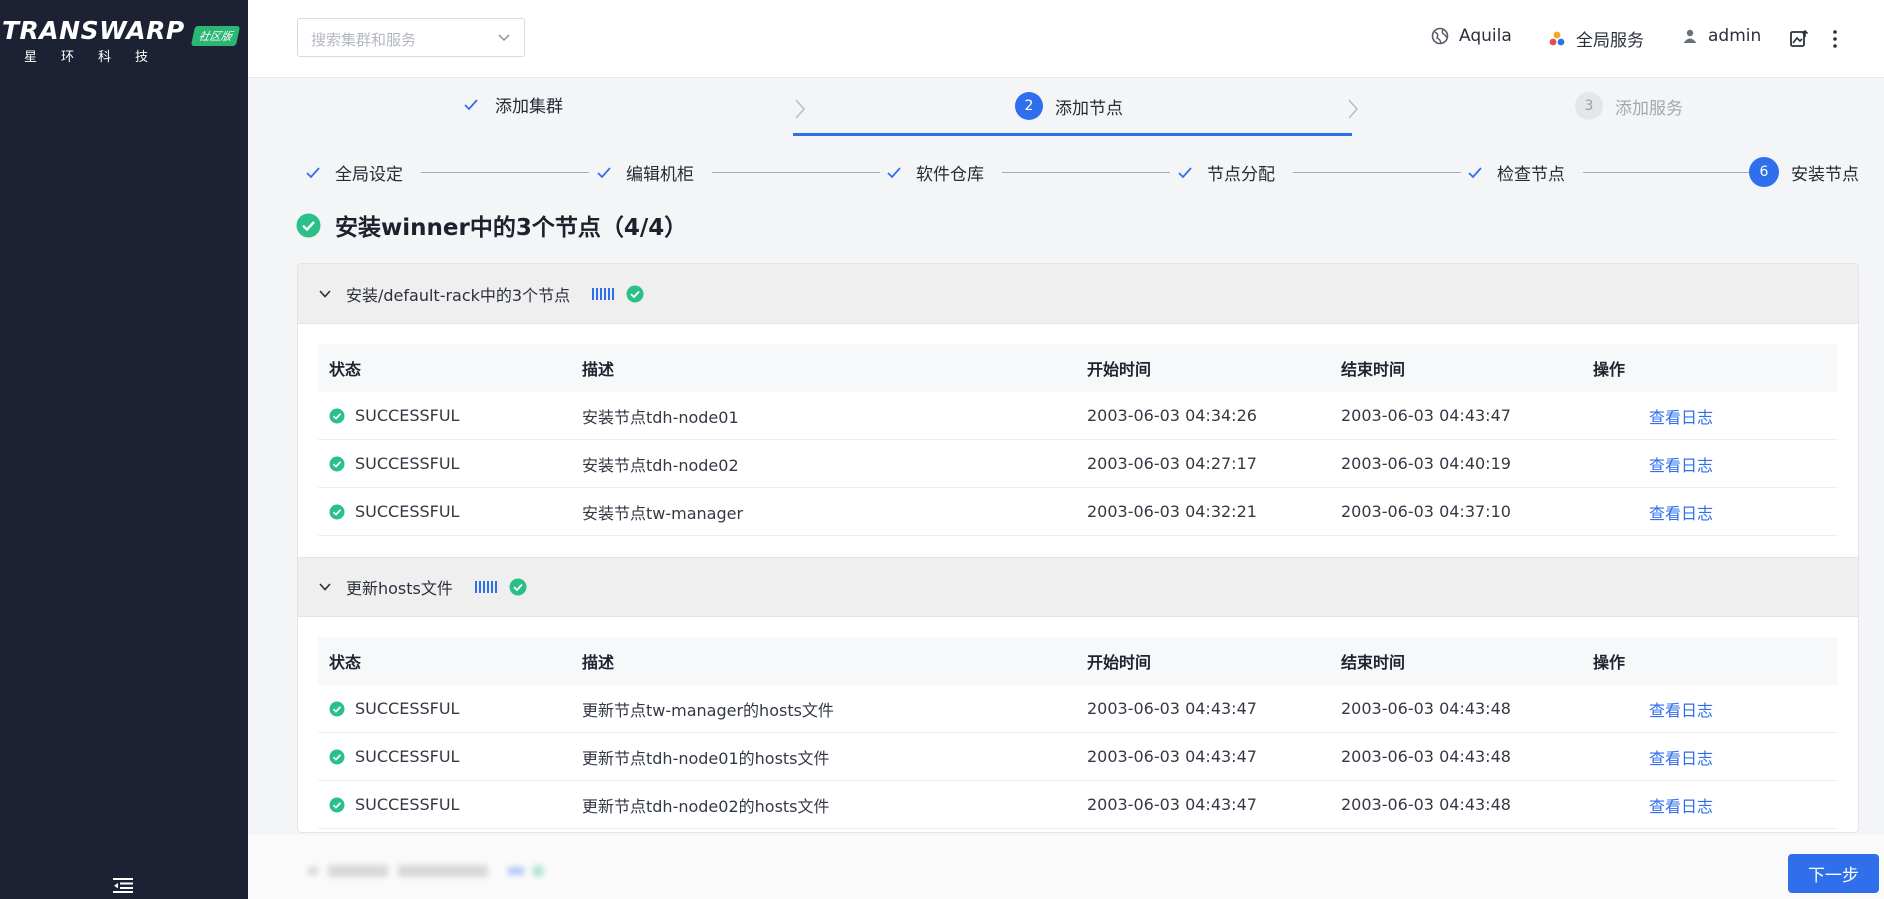 This screenshot has width=1884, height=899. What do you see at coordinates (1069, 106) in the screenshot?
I see `step-add-nodes: 2 添加节点` at bounding box center [1069, 106].